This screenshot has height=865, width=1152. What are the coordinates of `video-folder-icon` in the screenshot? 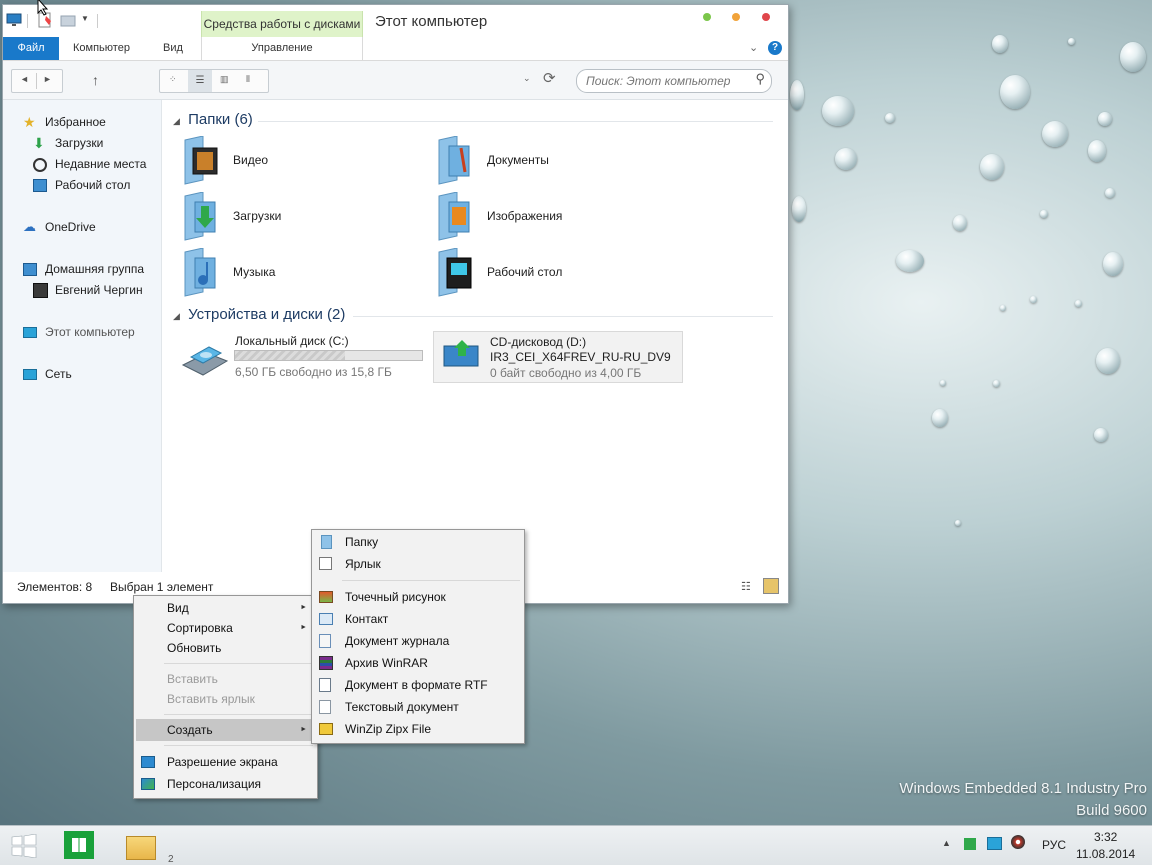 It's located at (201, 160).